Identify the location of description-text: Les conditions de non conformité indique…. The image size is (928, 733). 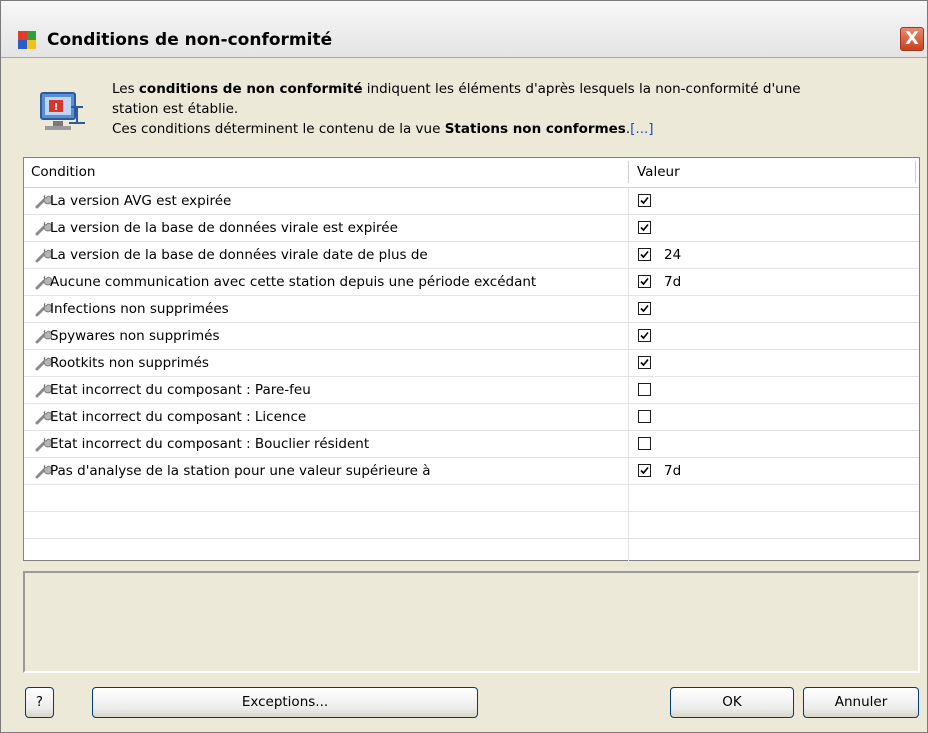
(512, 109).